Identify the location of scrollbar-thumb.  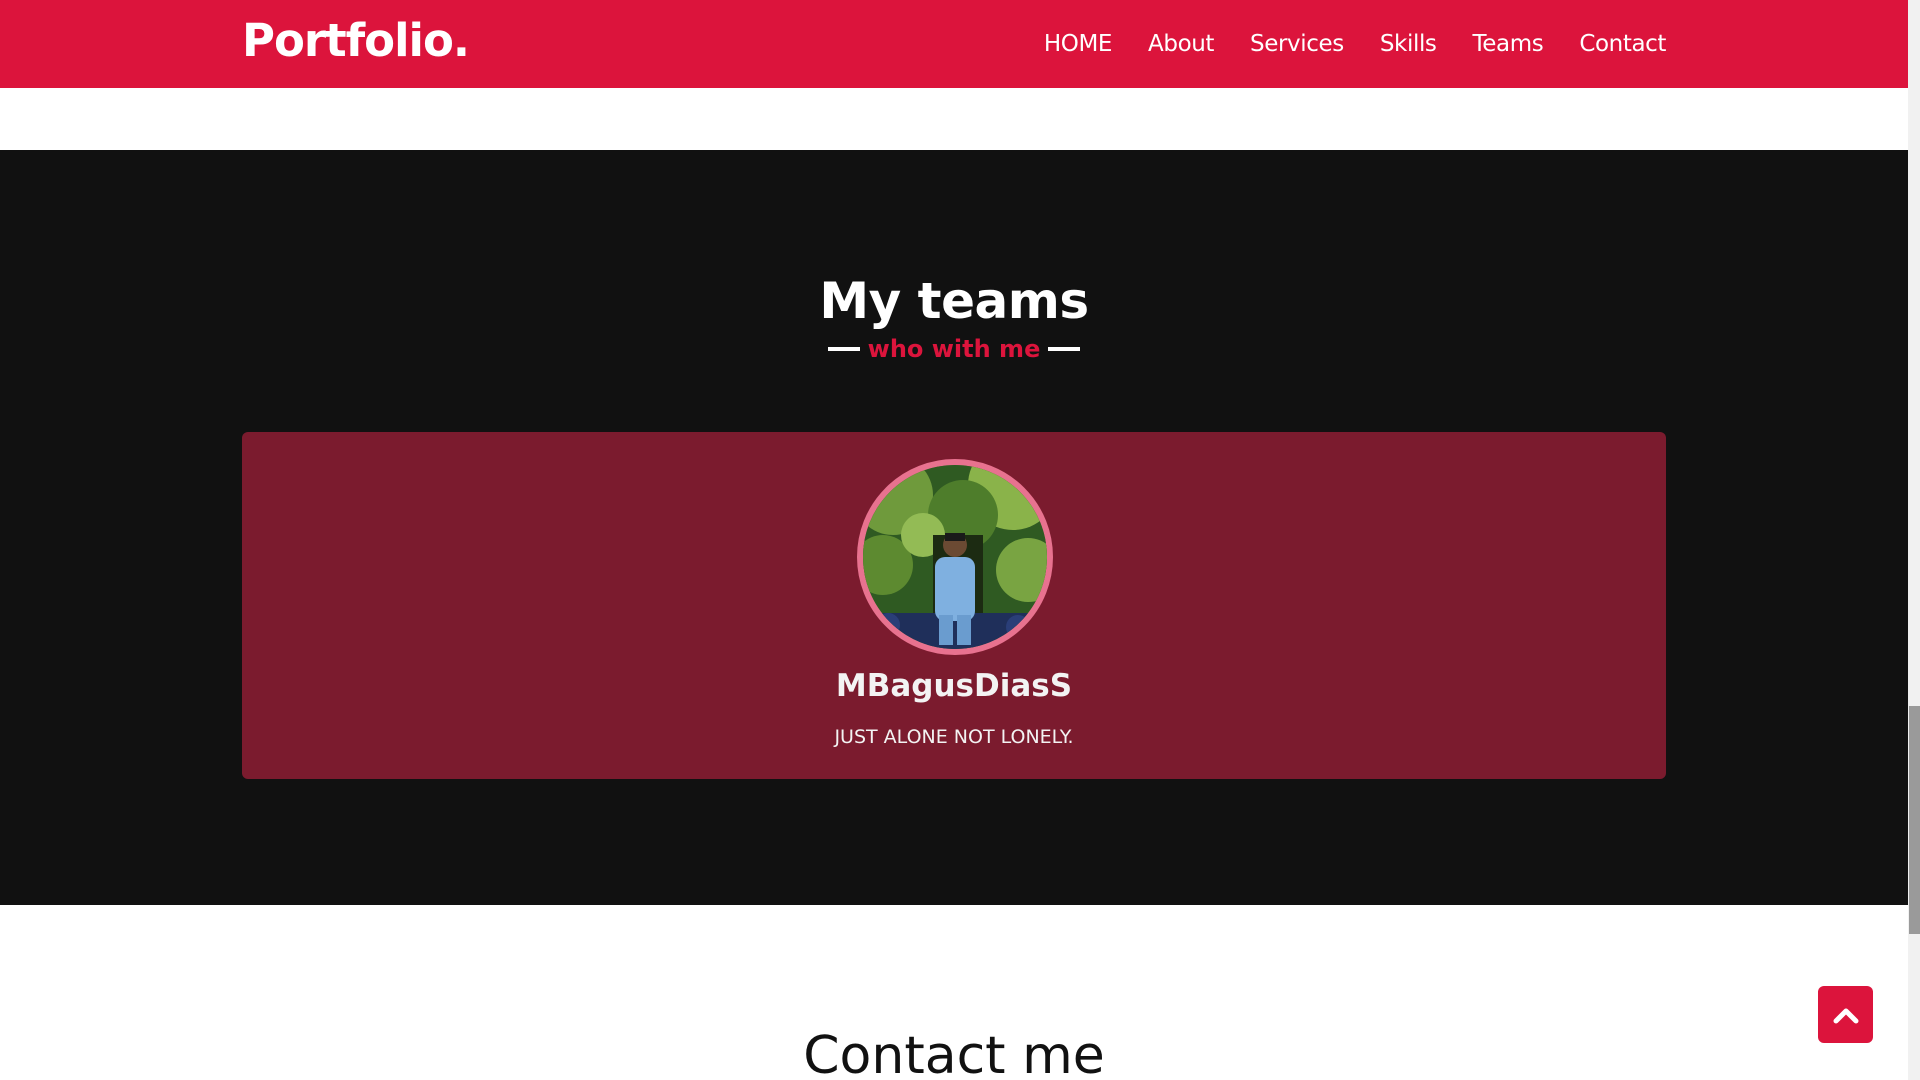
(1914, 820).